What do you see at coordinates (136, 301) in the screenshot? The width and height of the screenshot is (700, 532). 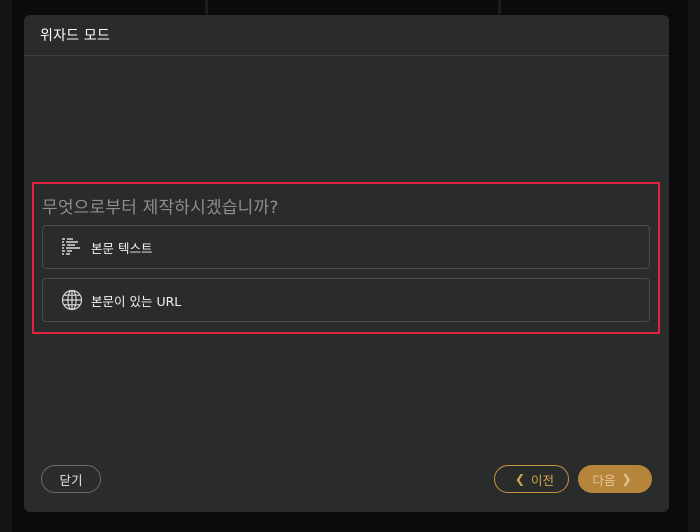 I see `option-label: 본문이 있는 URL` at bounding box center [136, 301].